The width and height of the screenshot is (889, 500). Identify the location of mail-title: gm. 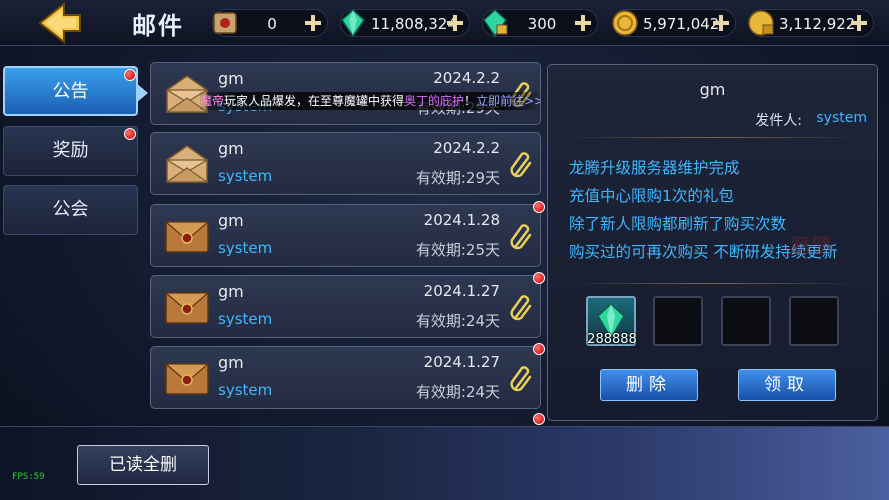
(712, 89).